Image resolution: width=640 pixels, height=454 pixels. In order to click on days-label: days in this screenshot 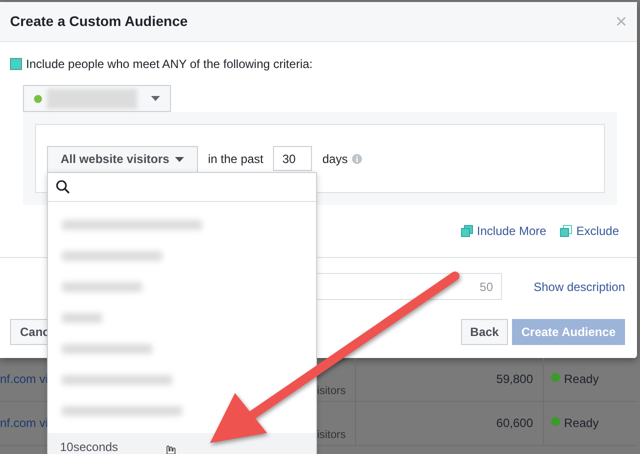, I will do `click(335, 159)`.